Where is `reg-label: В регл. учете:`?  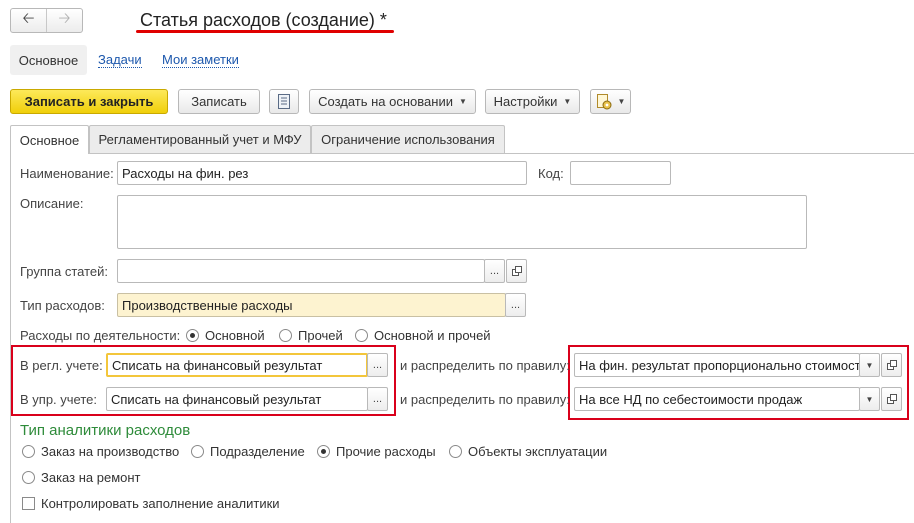 reg-label: В регл. учете: is located at coordinates (61, 365).